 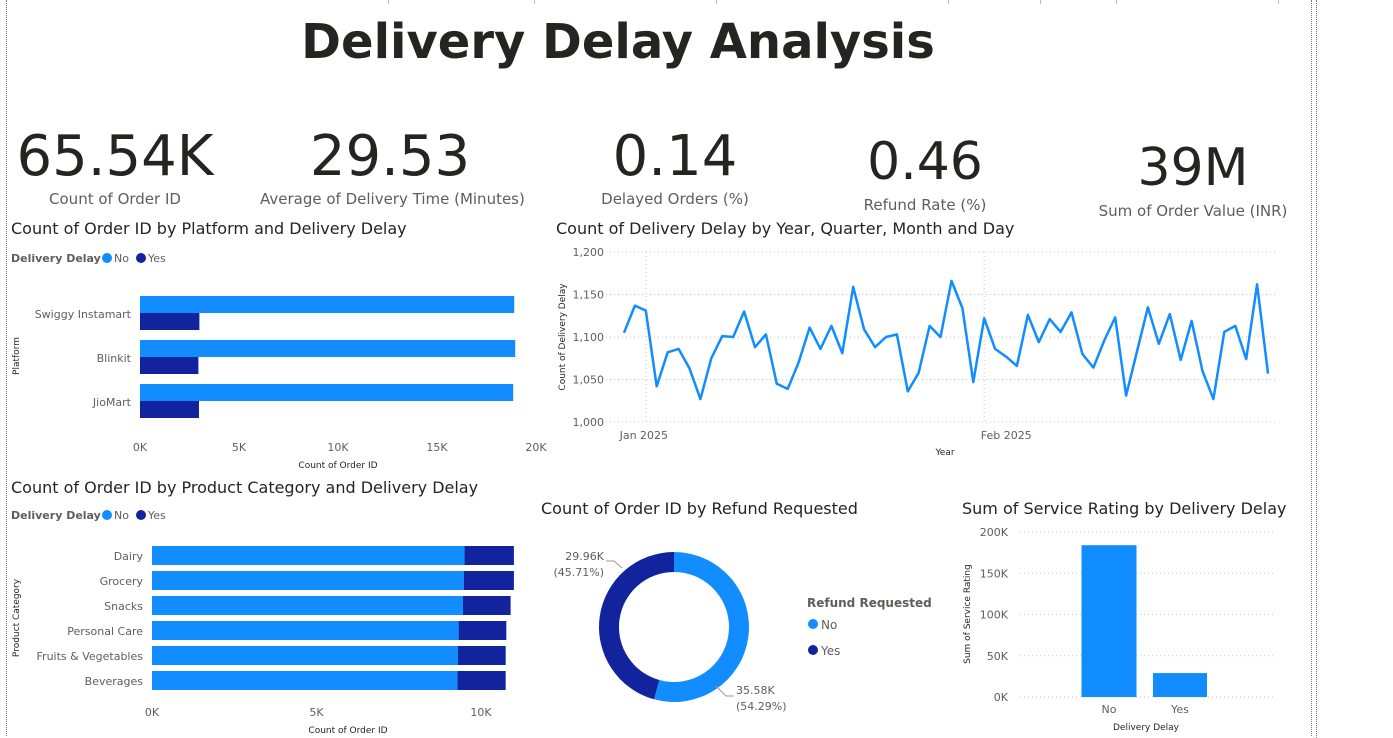 I want to click on y-tick-label: 150K, so click(x=994, y=573).